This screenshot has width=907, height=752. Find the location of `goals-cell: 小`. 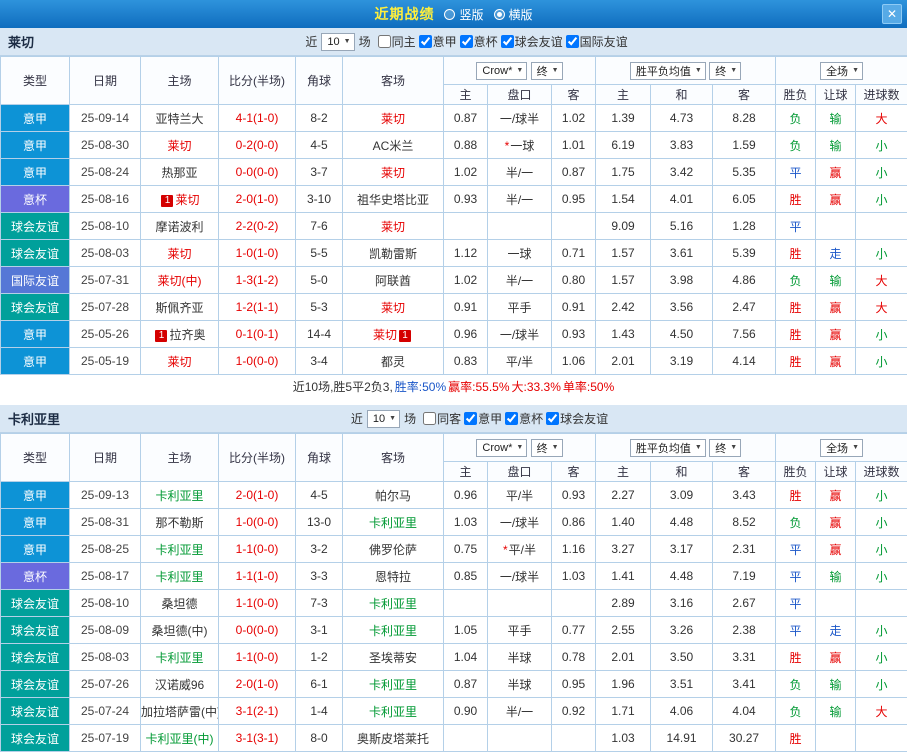

goals-cell: 小 is located at coordinates (881, 199).